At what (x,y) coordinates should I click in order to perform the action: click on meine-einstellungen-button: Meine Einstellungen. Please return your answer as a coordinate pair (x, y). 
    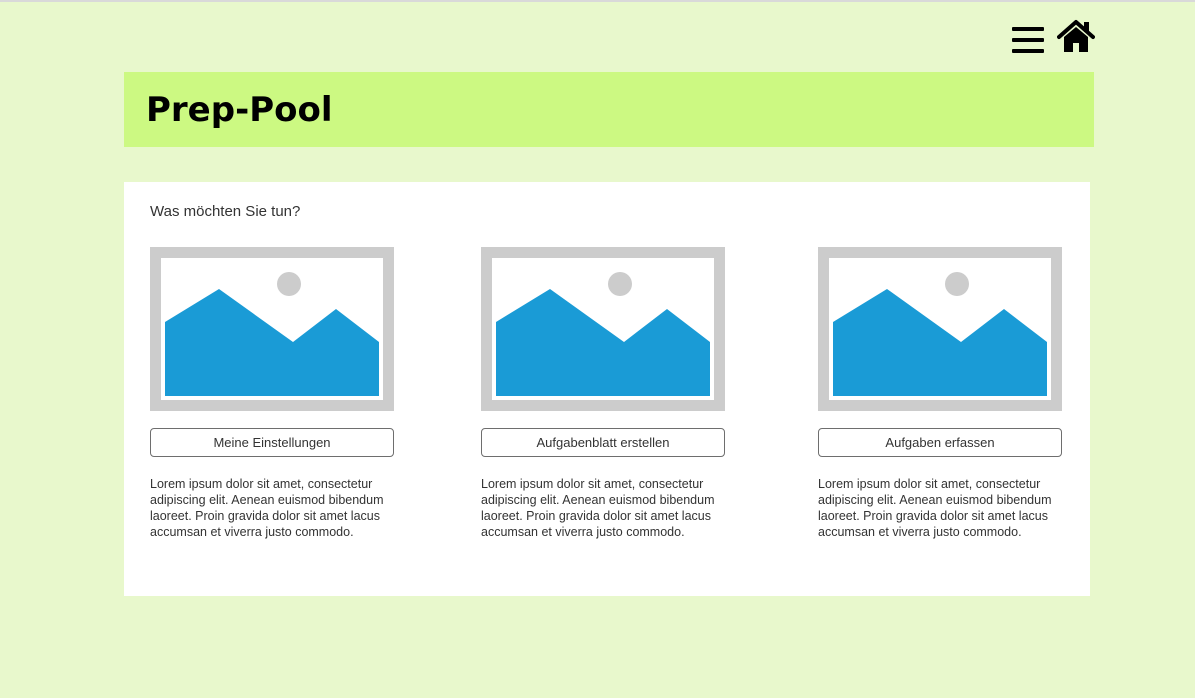
    Looking at the image, I should click on (272, 442).